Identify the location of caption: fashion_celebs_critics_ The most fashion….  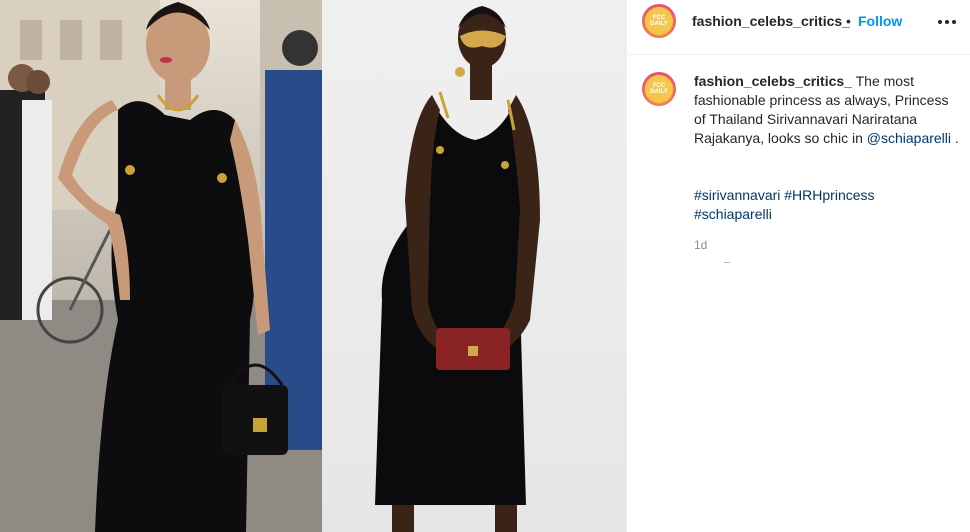
(827, 110).